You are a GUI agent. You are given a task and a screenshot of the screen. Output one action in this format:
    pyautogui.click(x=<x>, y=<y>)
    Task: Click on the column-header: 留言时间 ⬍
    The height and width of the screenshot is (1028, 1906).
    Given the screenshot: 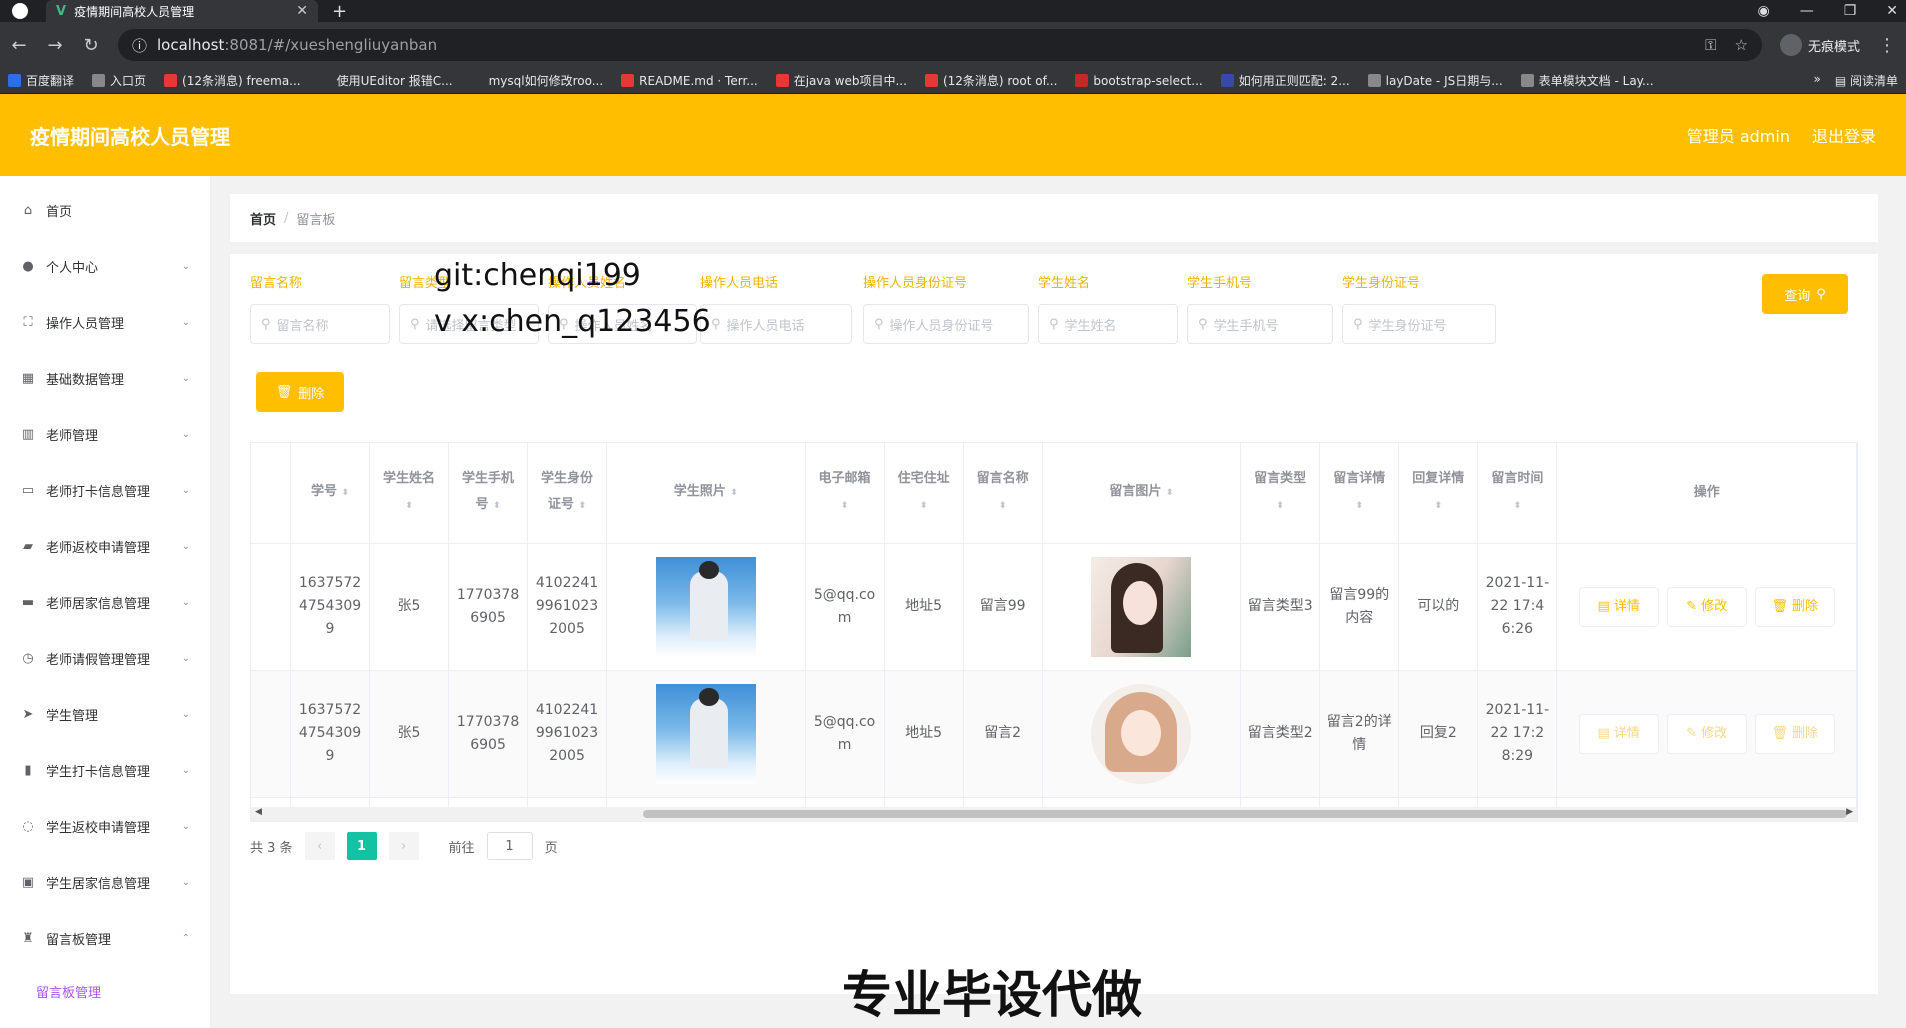 What is the action you would take?
    pyautogui.click(x=1517, y=493)
    